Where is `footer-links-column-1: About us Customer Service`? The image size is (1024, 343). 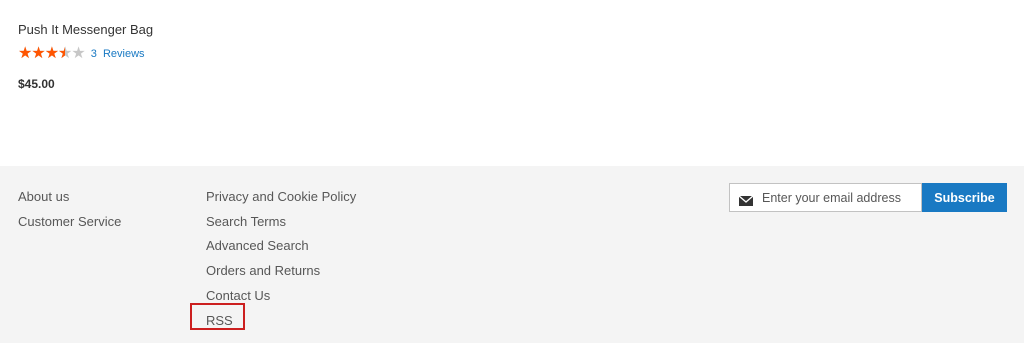 footer-links-column-1: About us Customer Service is located at coordinates (69, 209).